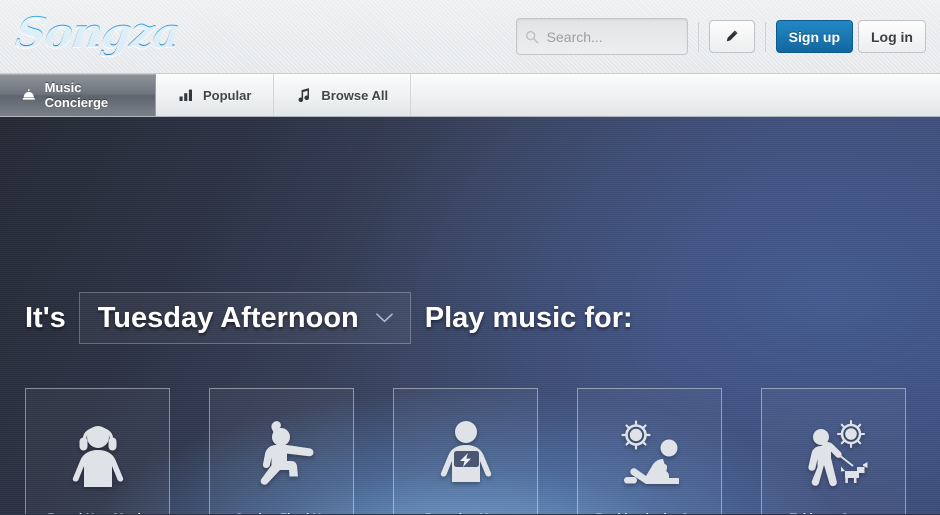 Image resolution: width=940 pixels, height=515 pixels. Describe the element at coordinates (286, 453) in the screenshot. I see `person-kicking-icon` at that location.